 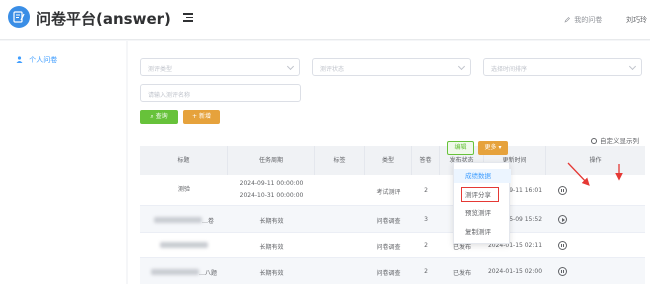 What do you see at coordinates (619, 141) in the screenshot?
I see `custom-columns-label: 自定义显示列` at bounding box center [619, 141].